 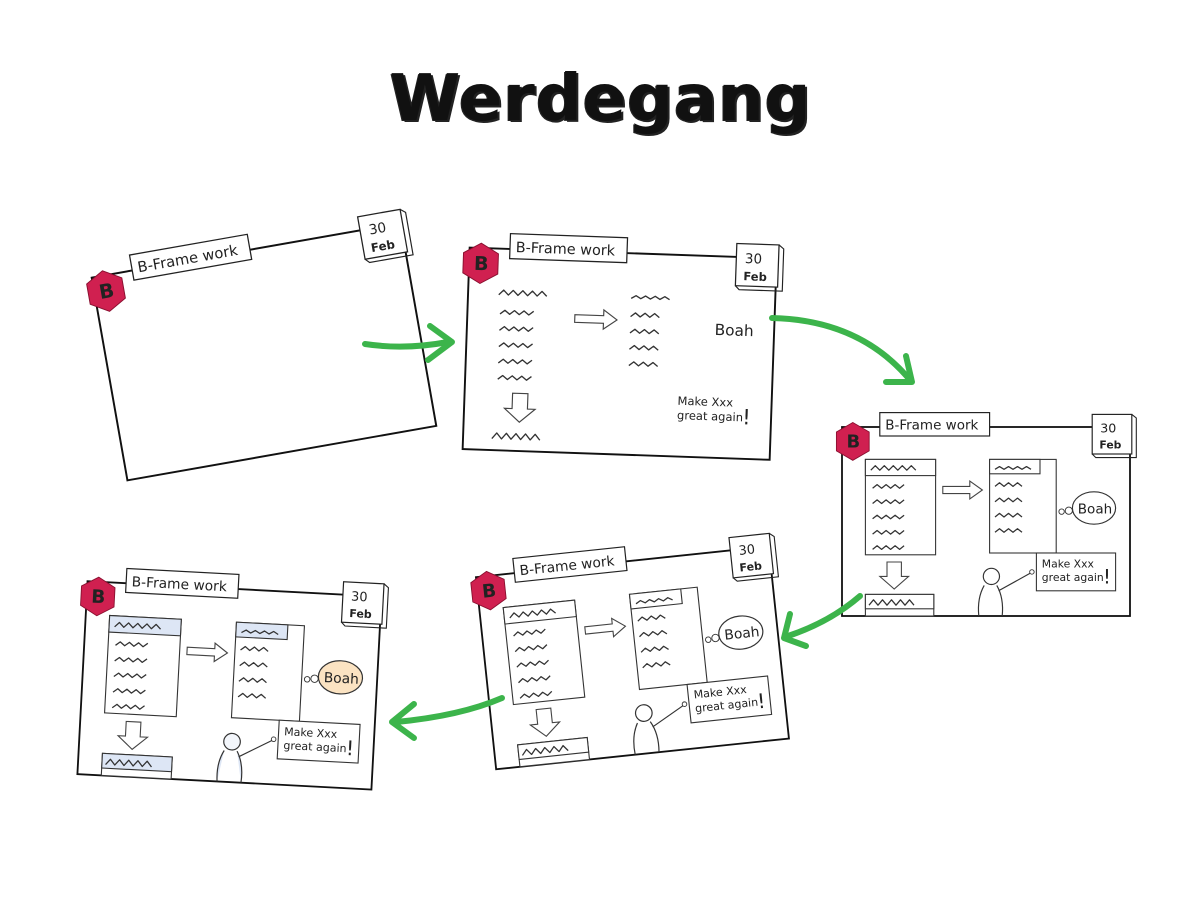 I want to click on arrow-board2-to-board3, so click(x=842, y=350).